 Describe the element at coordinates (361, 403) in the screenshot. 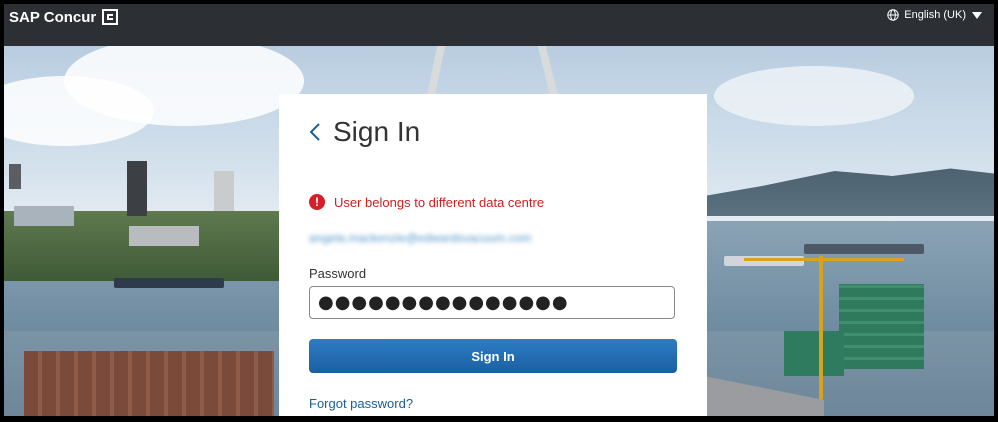

I see `forgot-password-link: Forgot password?` at that location.